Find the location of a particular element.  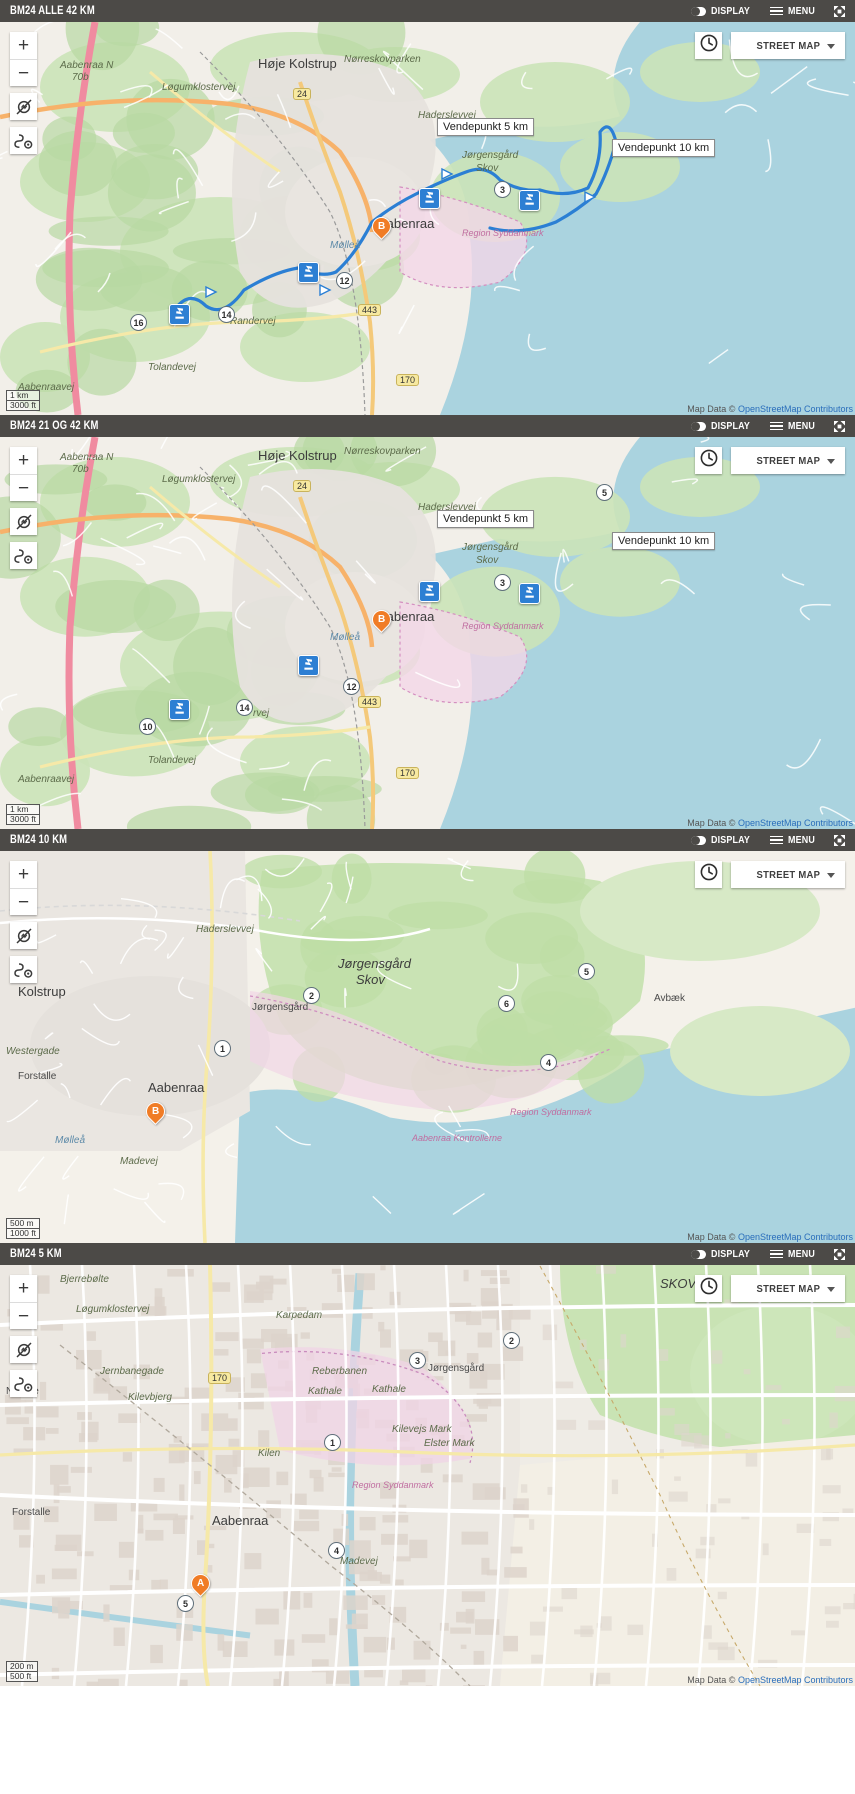

locate-route-icon is located at coordinates (23, 141).